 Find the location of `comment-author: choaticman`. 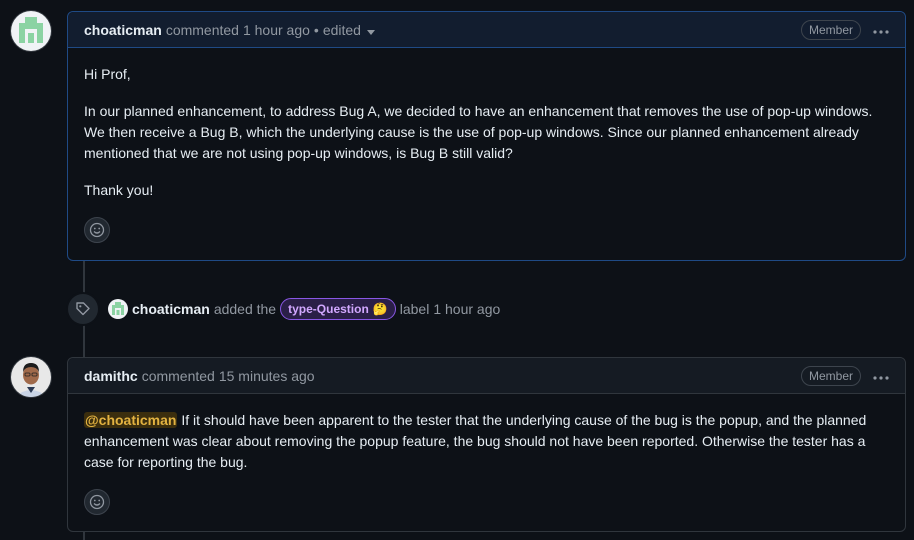

comment-author: choaticman is located at coordinates (123, 30).